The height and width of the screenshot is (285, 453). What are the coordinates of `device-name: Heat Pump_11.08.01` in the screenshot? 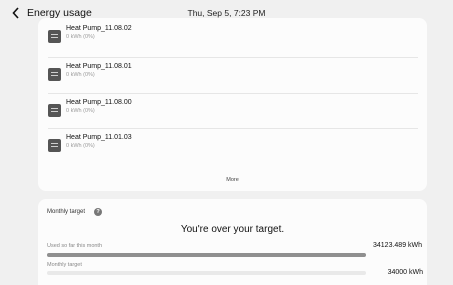 It's located at (99, 66).